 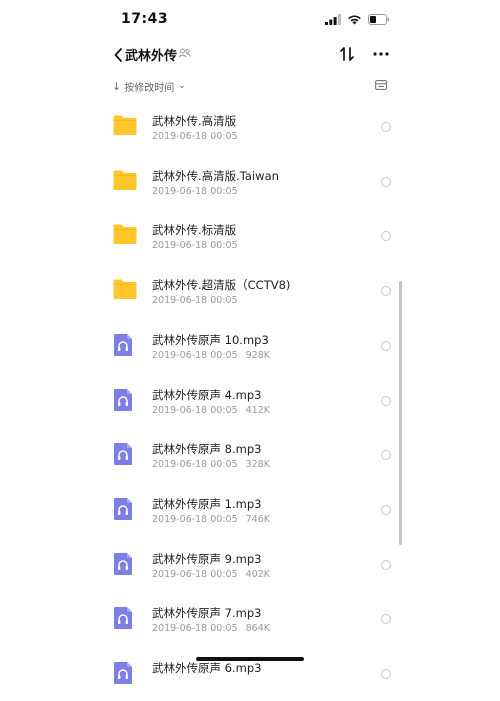 I want to click on view-mode-icon, so click(x=381, y=85).